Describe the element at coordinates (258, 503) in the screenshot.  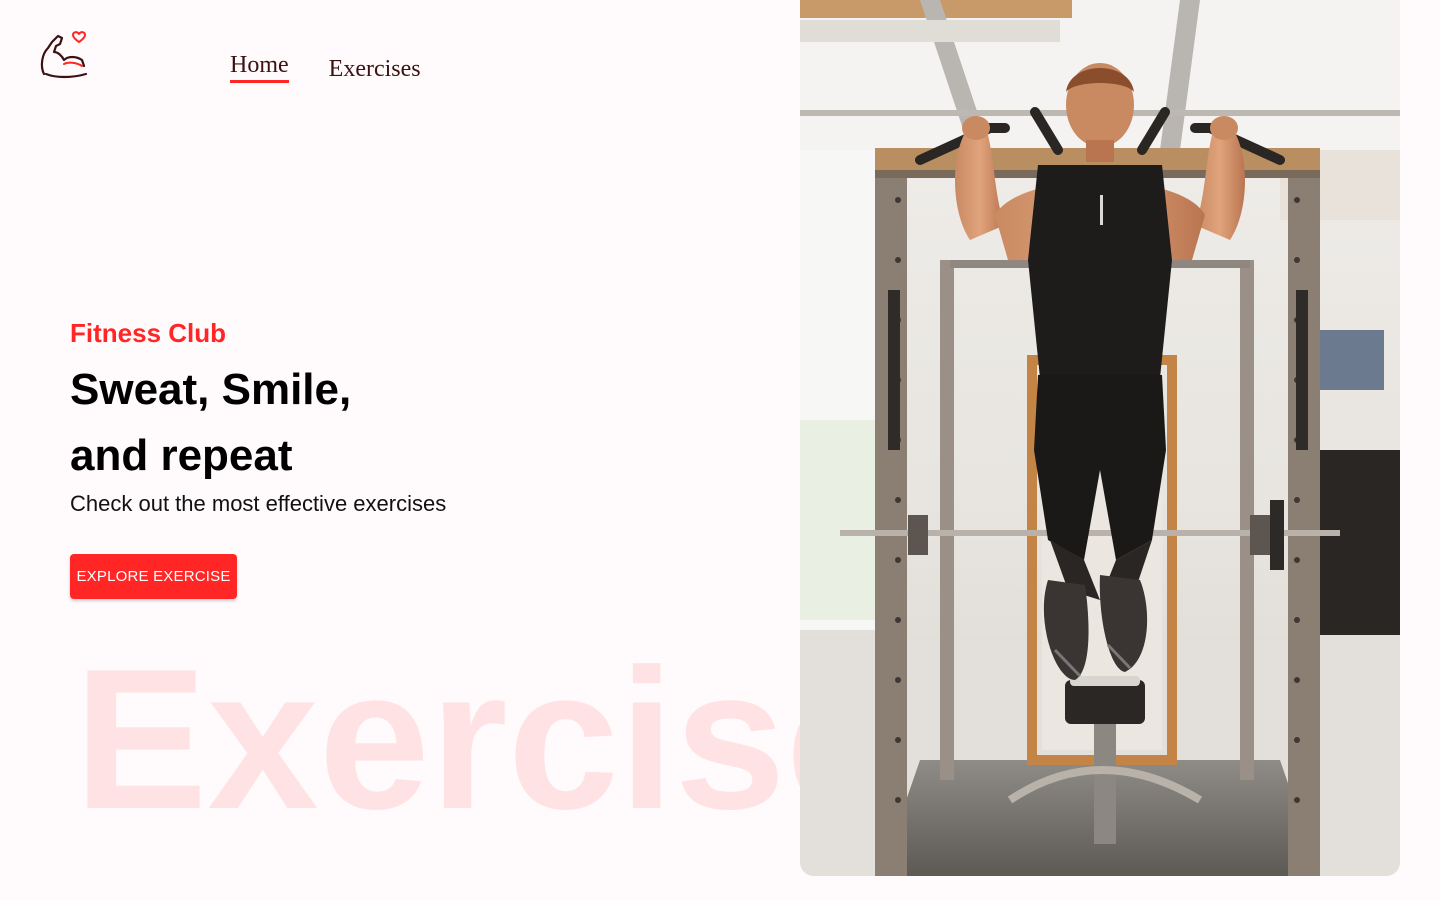
I see `hero-subtitle: Check out the most effective exercises` at that location.